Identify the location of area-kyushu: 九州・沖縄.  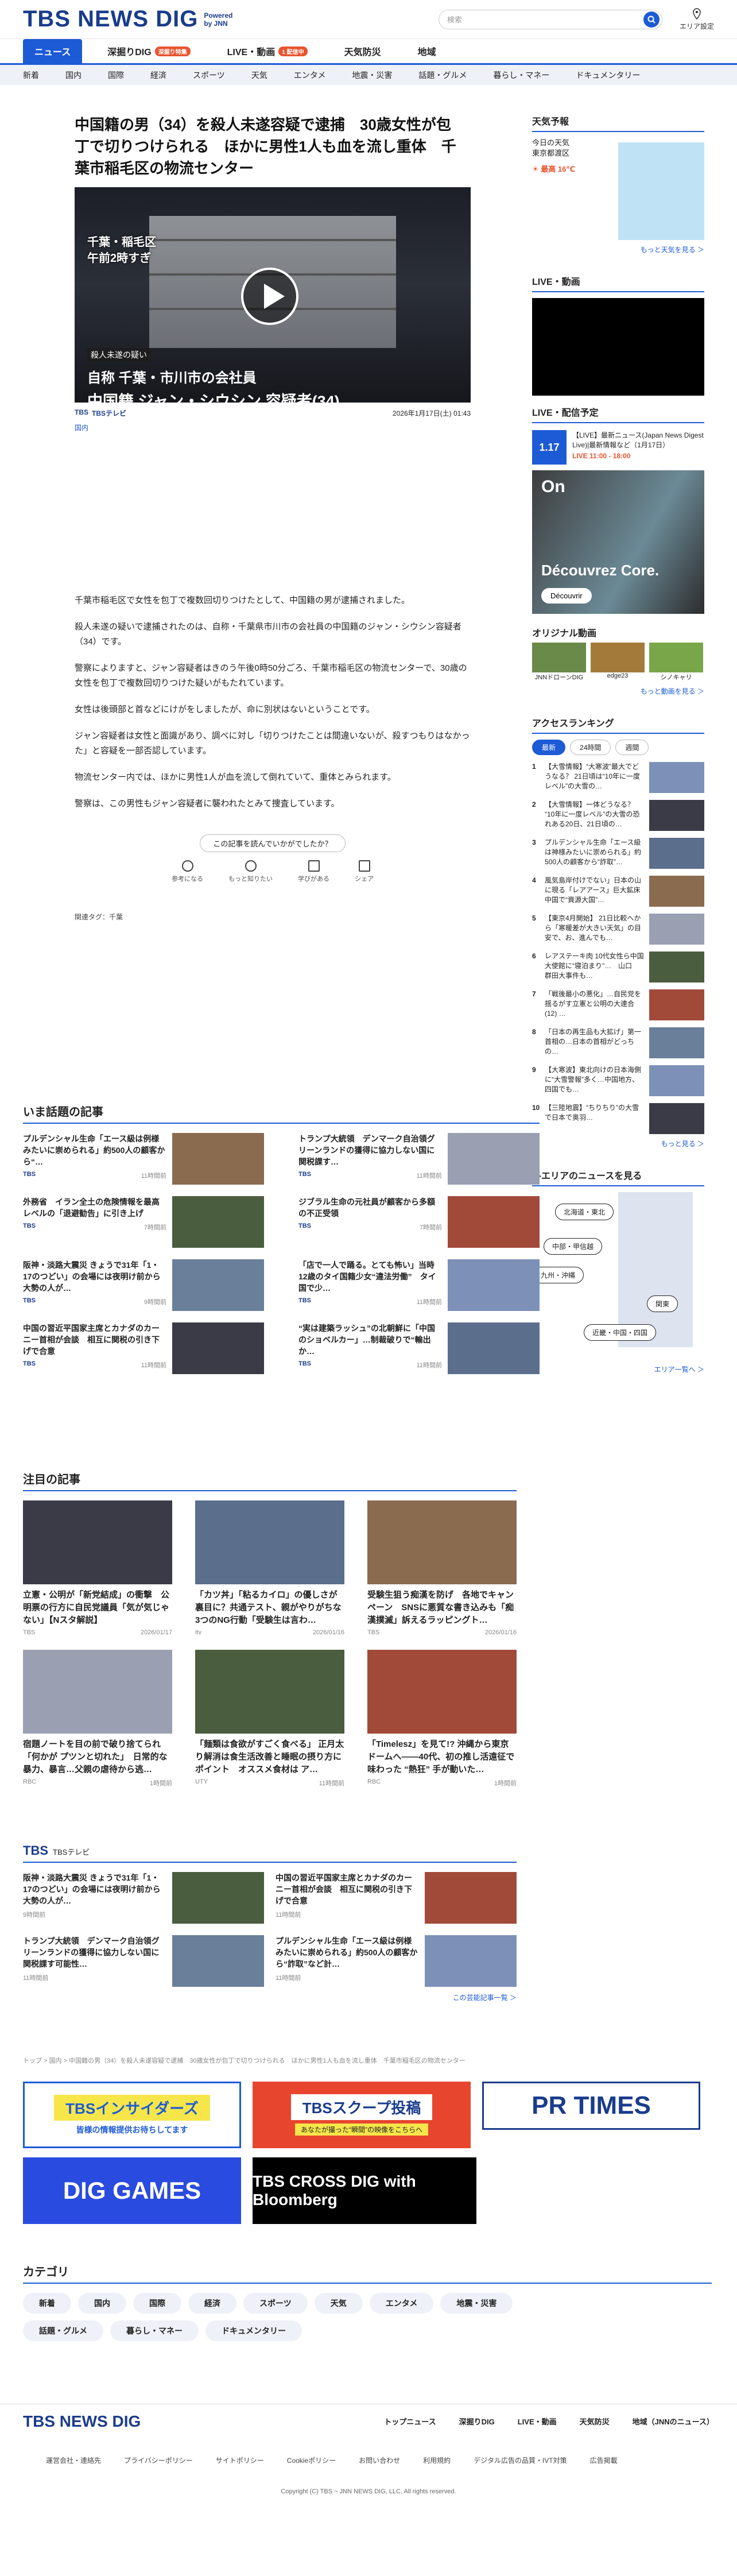
(558, 1275).